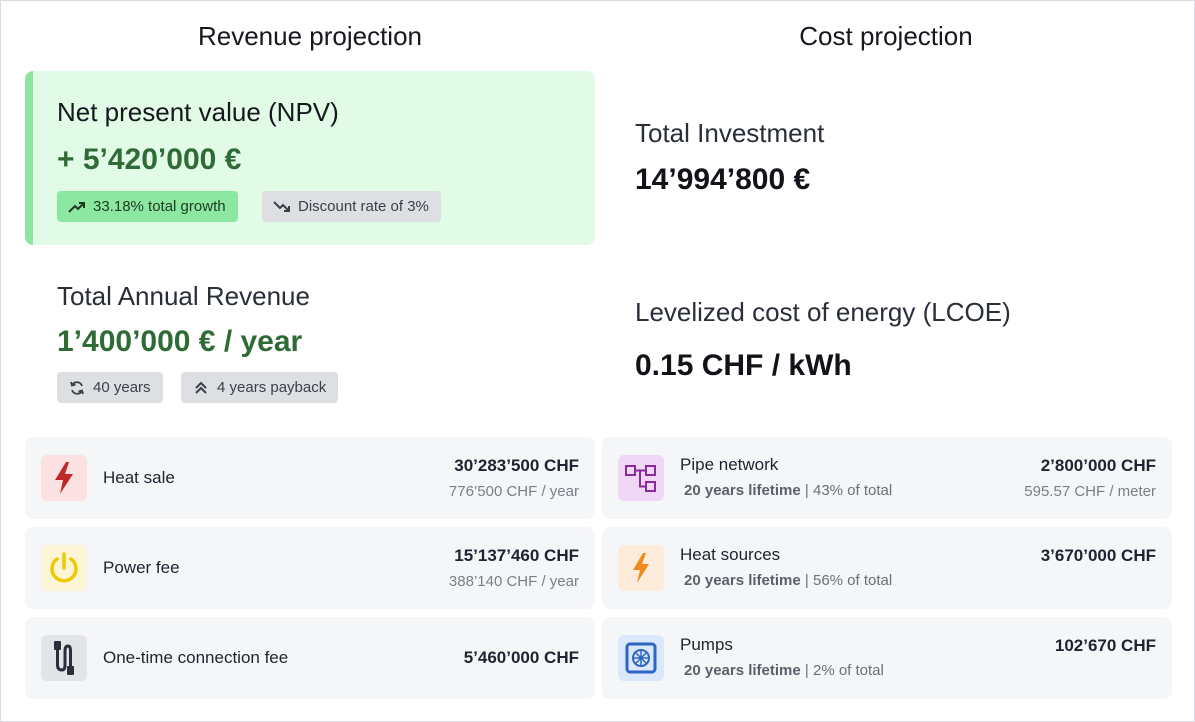 Image resolution: width=1195 pixels, height=722 pixels. I want to click on item-name: Heat sources, so click(730, 554).